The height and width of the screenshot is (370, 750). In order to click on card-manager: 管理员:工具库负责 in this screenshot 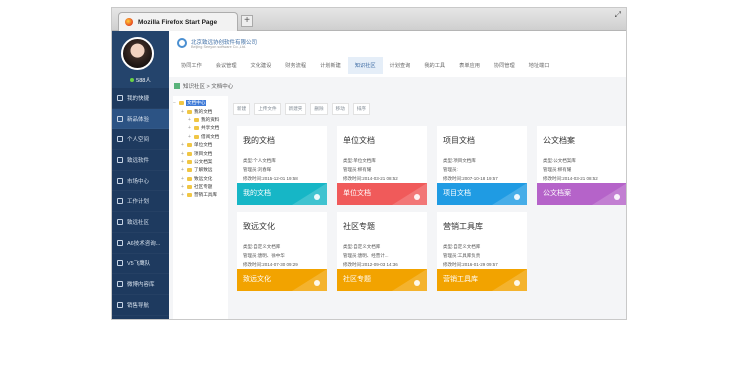, I will do `click(462, 255)`.